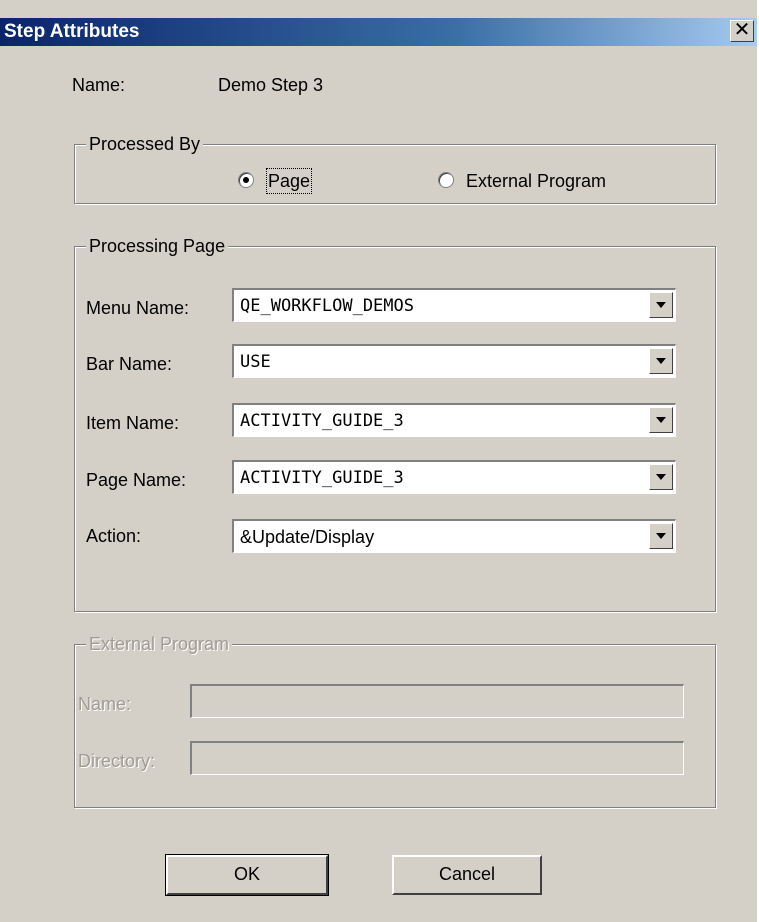 Image resolution: width=759 pixels, height=922 pixels. I want to click on page-radio, so click(246, 180).